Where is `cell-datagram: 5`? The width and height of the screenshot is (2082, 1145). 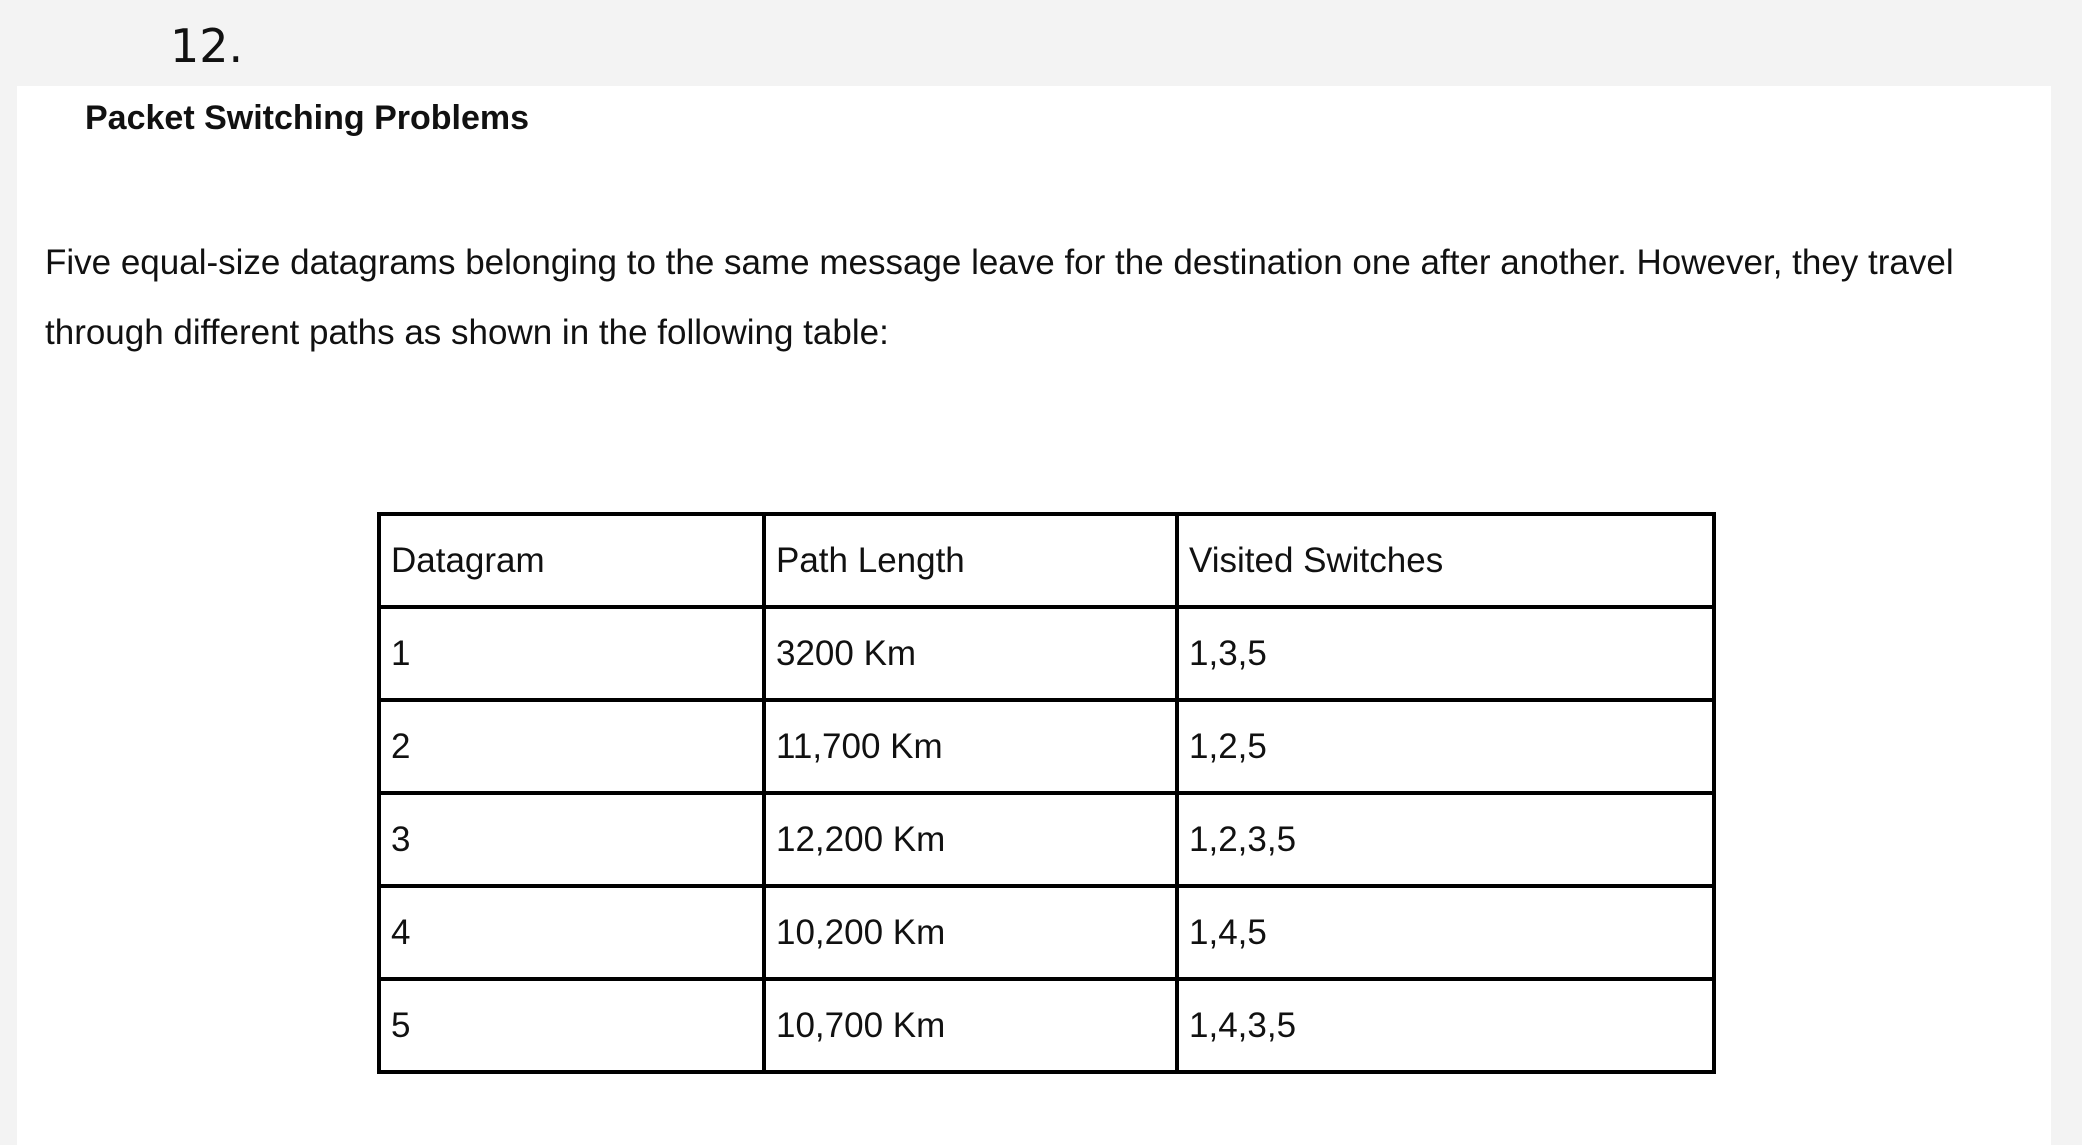 cell-datagram: 5 is located at coordinates (571, 1025).